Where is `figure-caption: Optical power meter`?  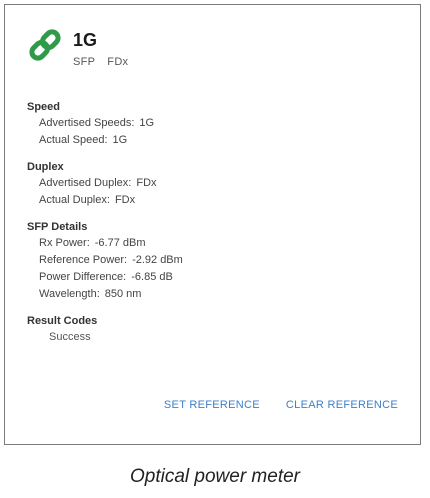 figure-caption: Optical power meter is located at coordinates (214, 476).